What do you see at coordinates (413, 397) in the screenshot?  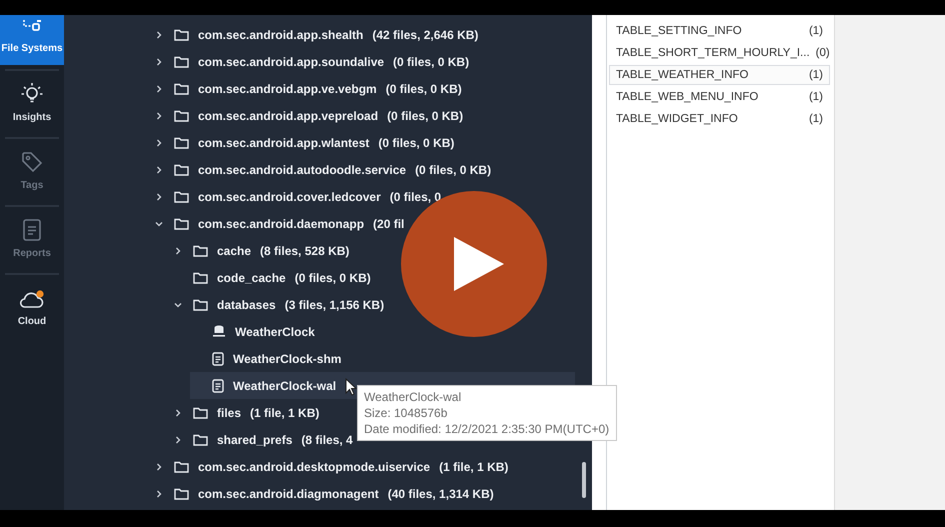 I see `tooltip-title: WeatherClock-wal` at bounding box center [413, 397].